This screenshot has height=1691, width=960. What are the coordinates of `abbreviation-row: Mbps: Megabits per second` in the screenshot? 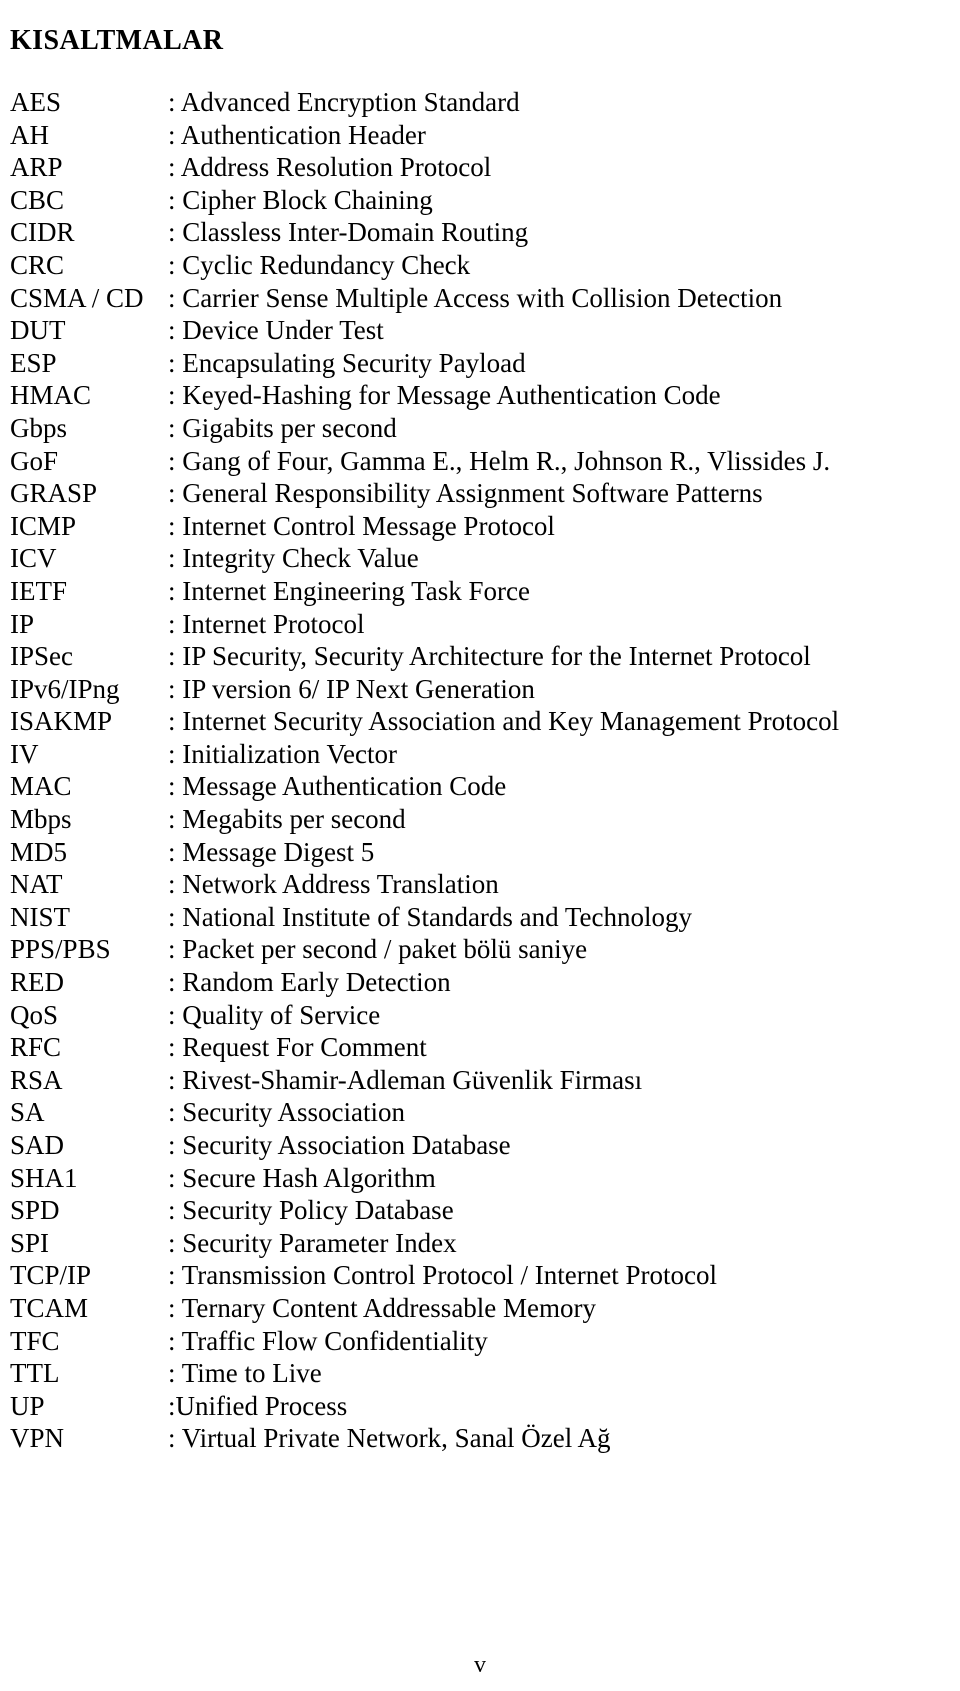 It's located at (480, 819).